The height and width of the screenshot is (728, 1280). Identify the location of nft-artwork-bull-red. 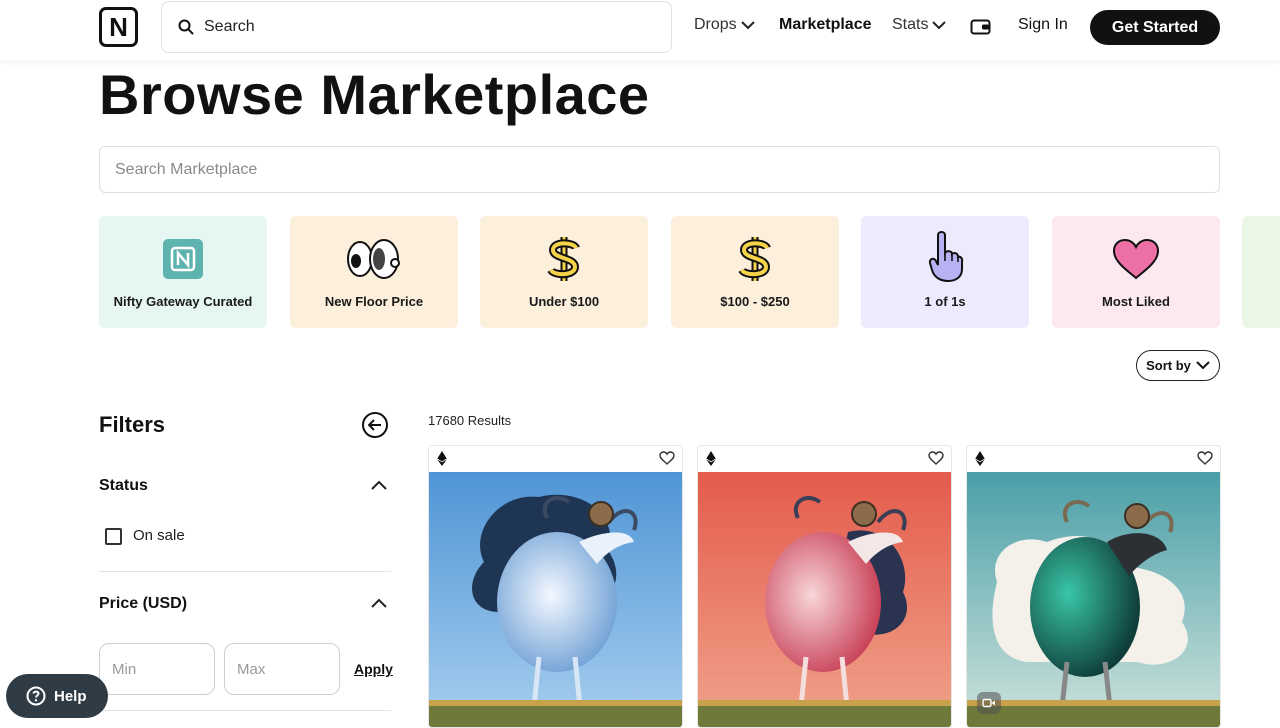
(824, 599).